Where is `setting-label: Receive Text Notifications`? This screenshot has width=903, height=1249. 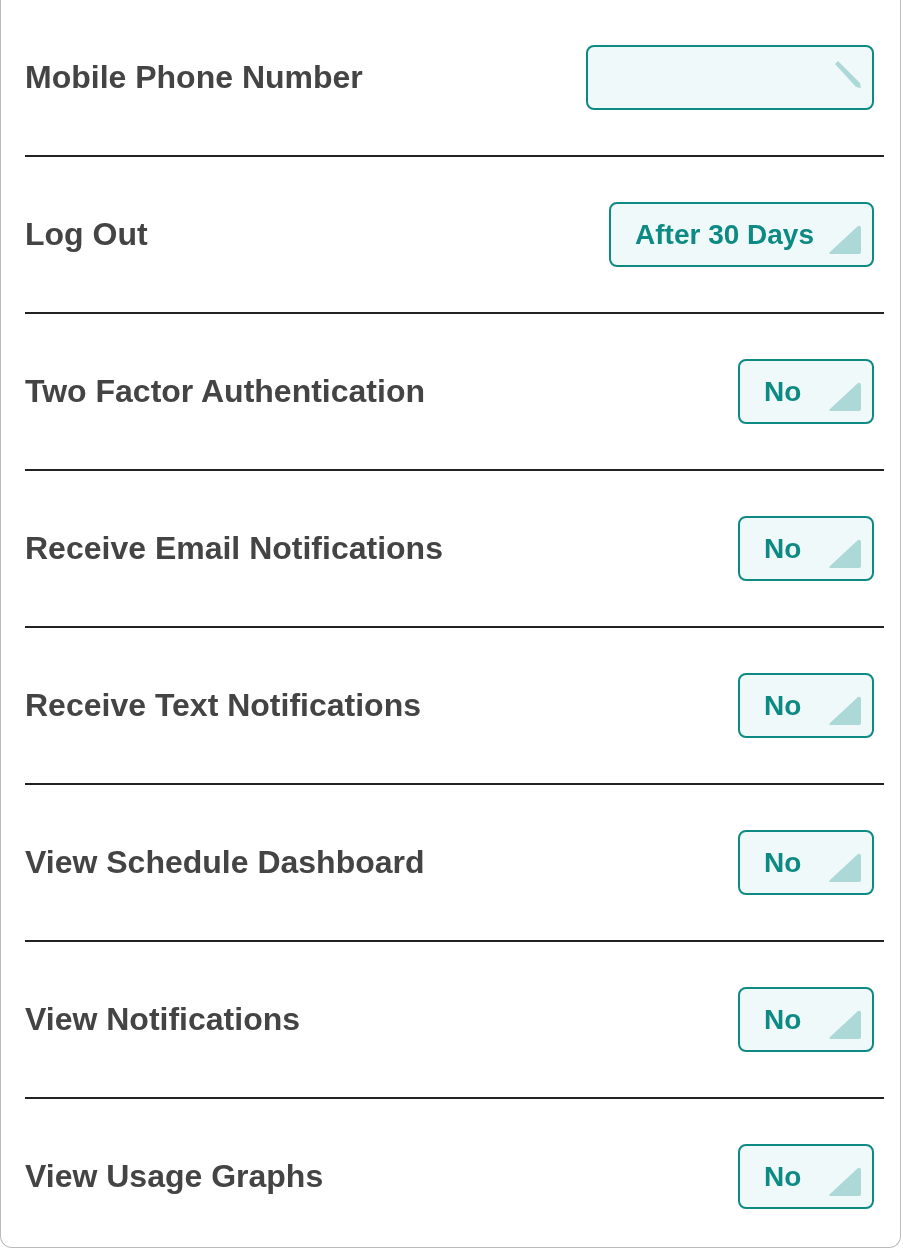 setting-label: Receive Text Notifications is located at coordinates (223, 705).